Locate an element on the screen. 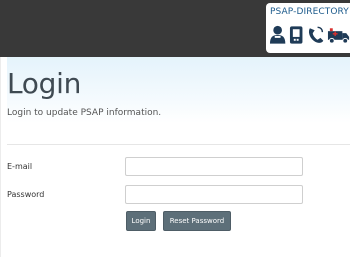  form-divider is located at coordinates (178, 144).